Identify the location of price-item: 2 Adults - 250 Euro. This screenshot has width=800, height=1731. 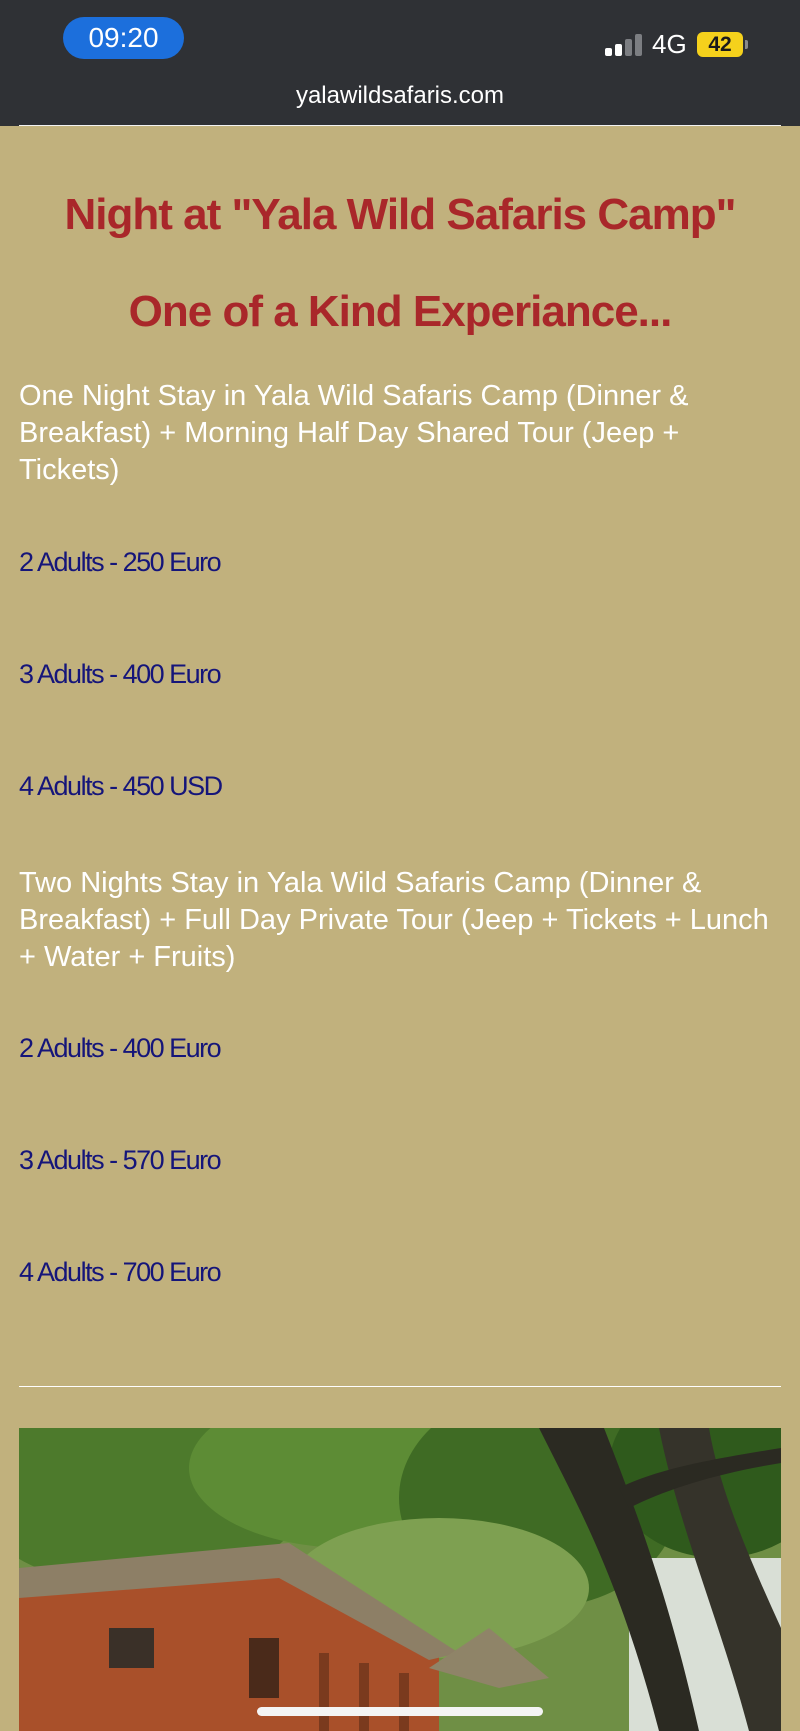
(120, 562).